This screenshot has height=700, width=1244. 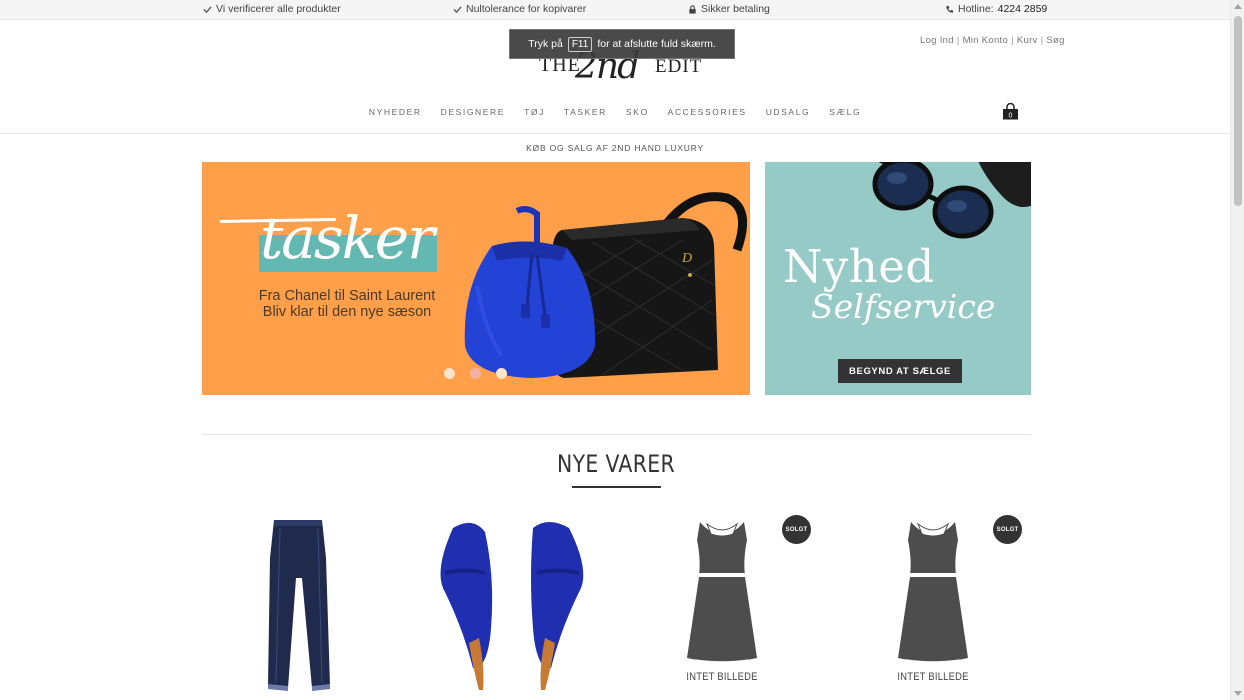 What do you see at coordinates (395, 112) in the screenshot?
I see `nav-nyheder: NYHEDER` at bounding box center [395, 112].